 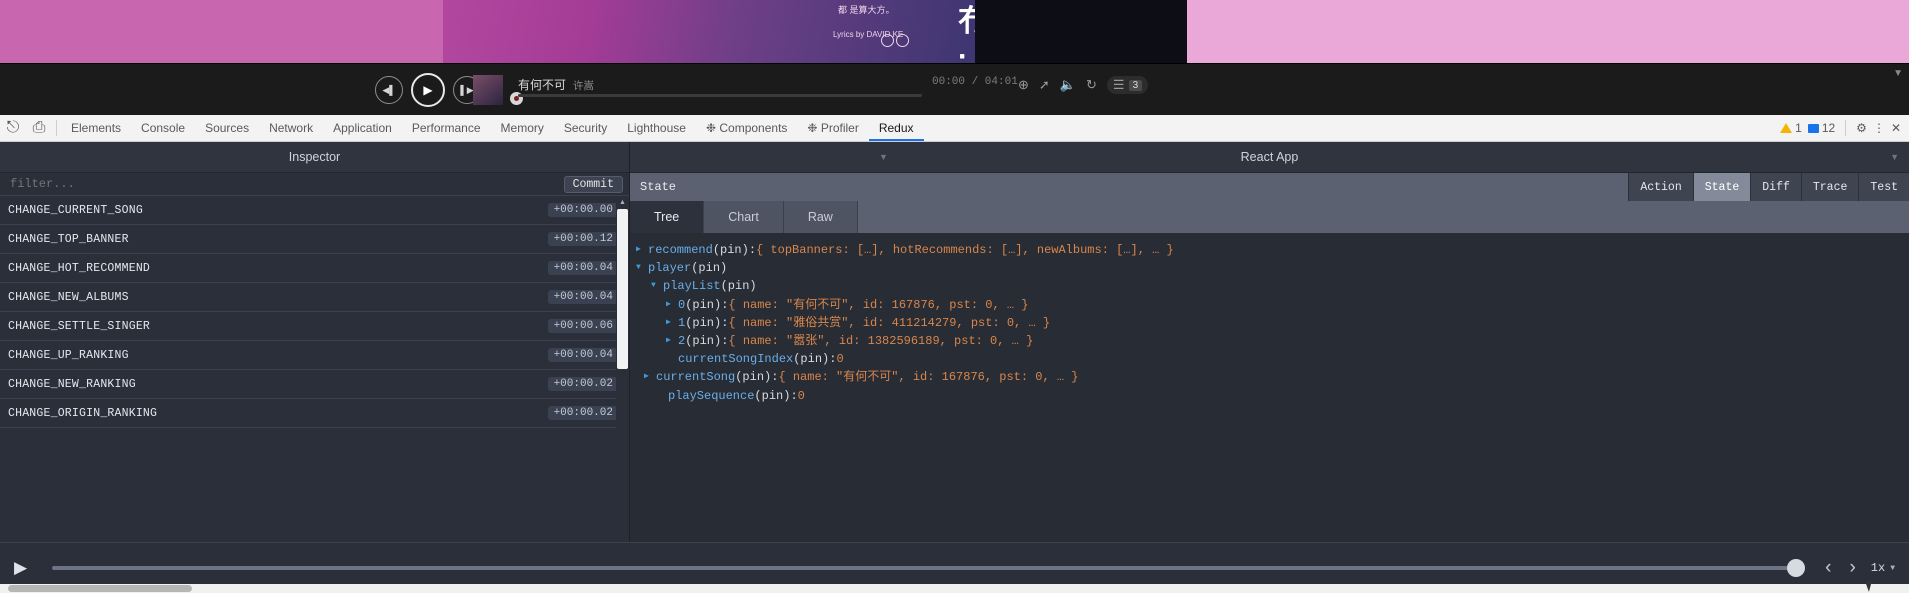 I want to click on tree-node: currentSongIndex (pin) : 0, so click(x=1272, y=359).